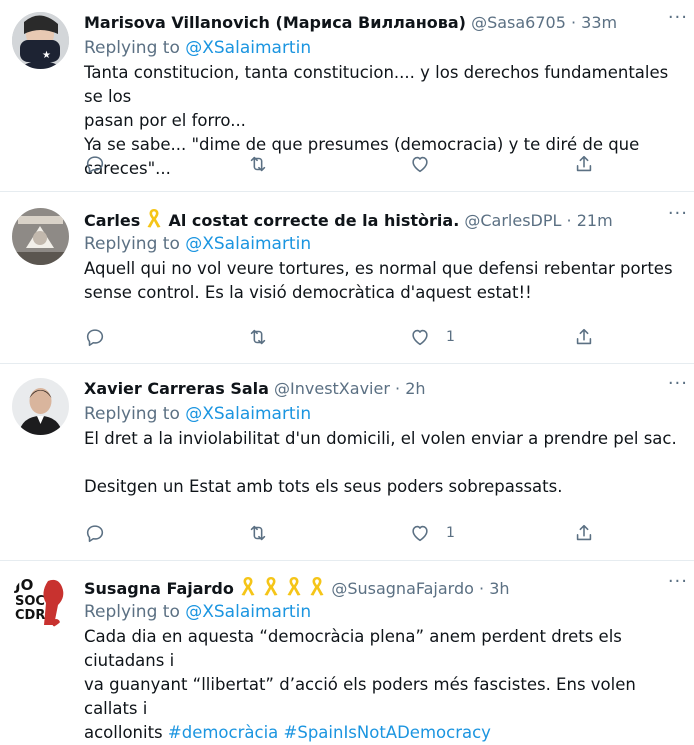  I want to click on author-handle: @Sasa6705, so click(518, 22).